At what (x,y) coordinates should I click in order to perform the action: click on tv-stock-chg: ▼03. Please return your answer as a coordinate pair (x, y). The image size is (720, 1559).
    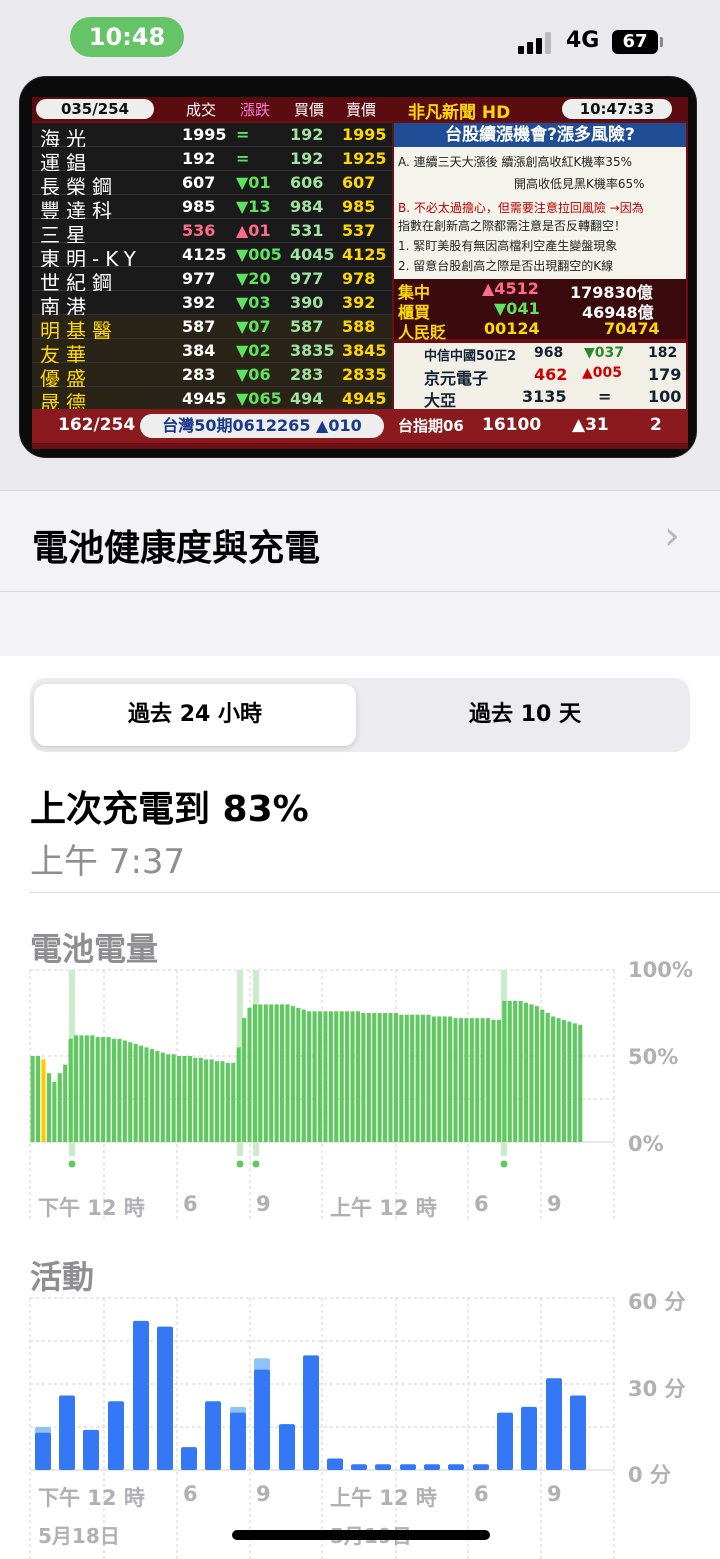
    Looking at the image, I should click on (253, 302).